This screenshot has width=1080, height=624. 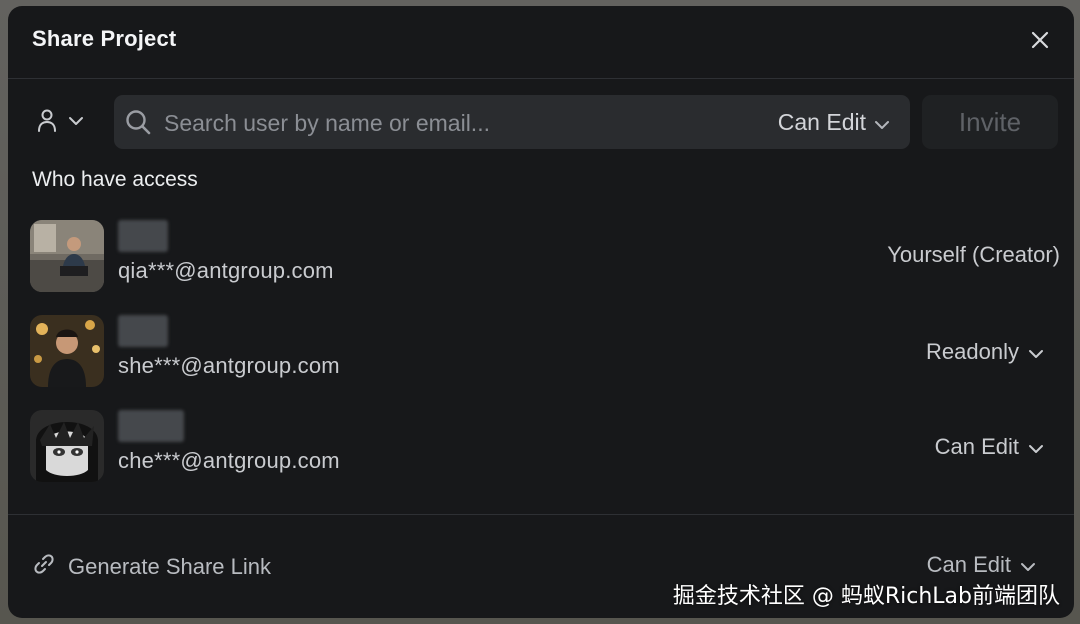 What do you see at coordinates (229, 365) in the screenshot?
I see `member-email: she***@antgroup.com` at bounding box center [229, 365].